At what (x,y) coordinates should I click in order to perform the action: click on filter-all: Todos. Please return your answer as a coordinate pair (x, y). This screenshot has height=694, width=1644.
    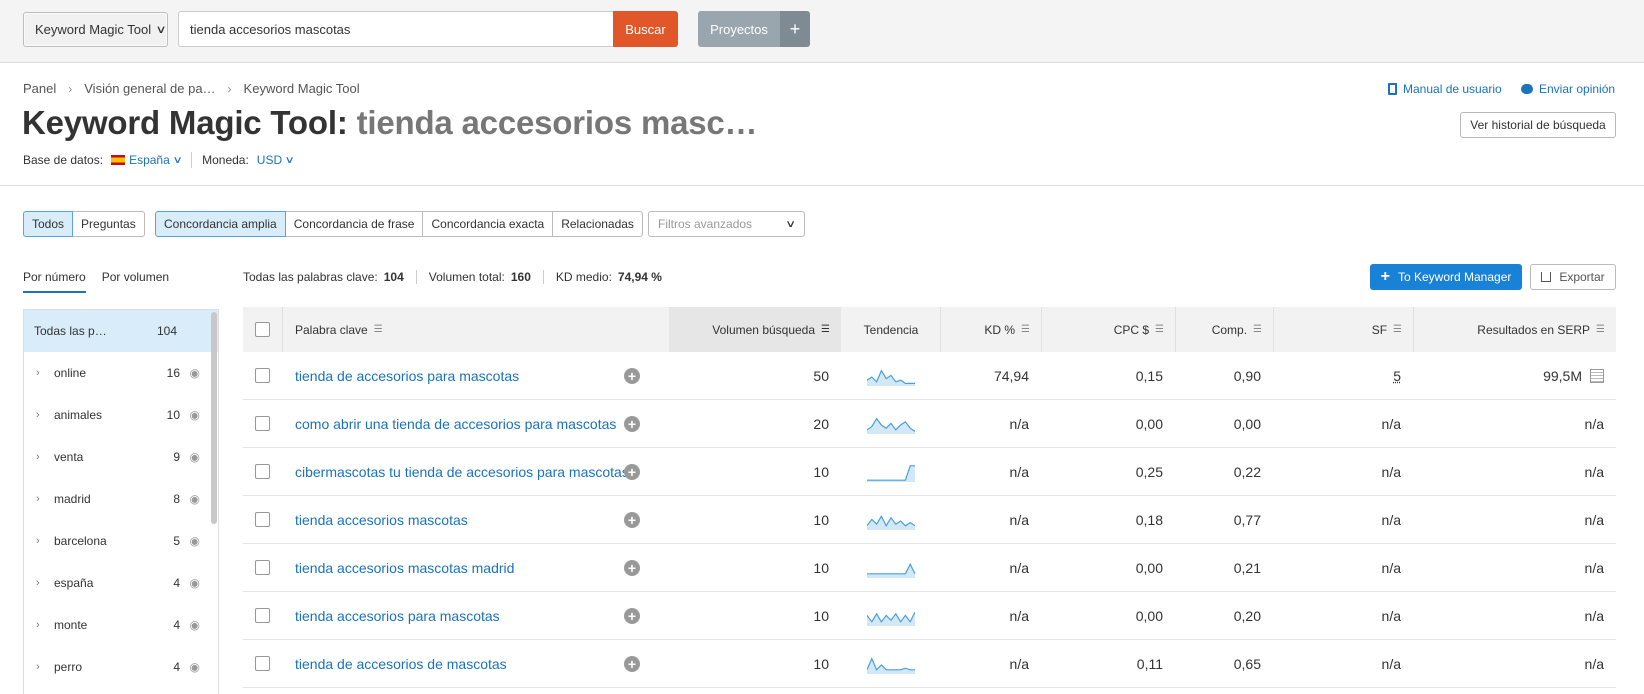
    Looking at the image, I should click on (48, 224).